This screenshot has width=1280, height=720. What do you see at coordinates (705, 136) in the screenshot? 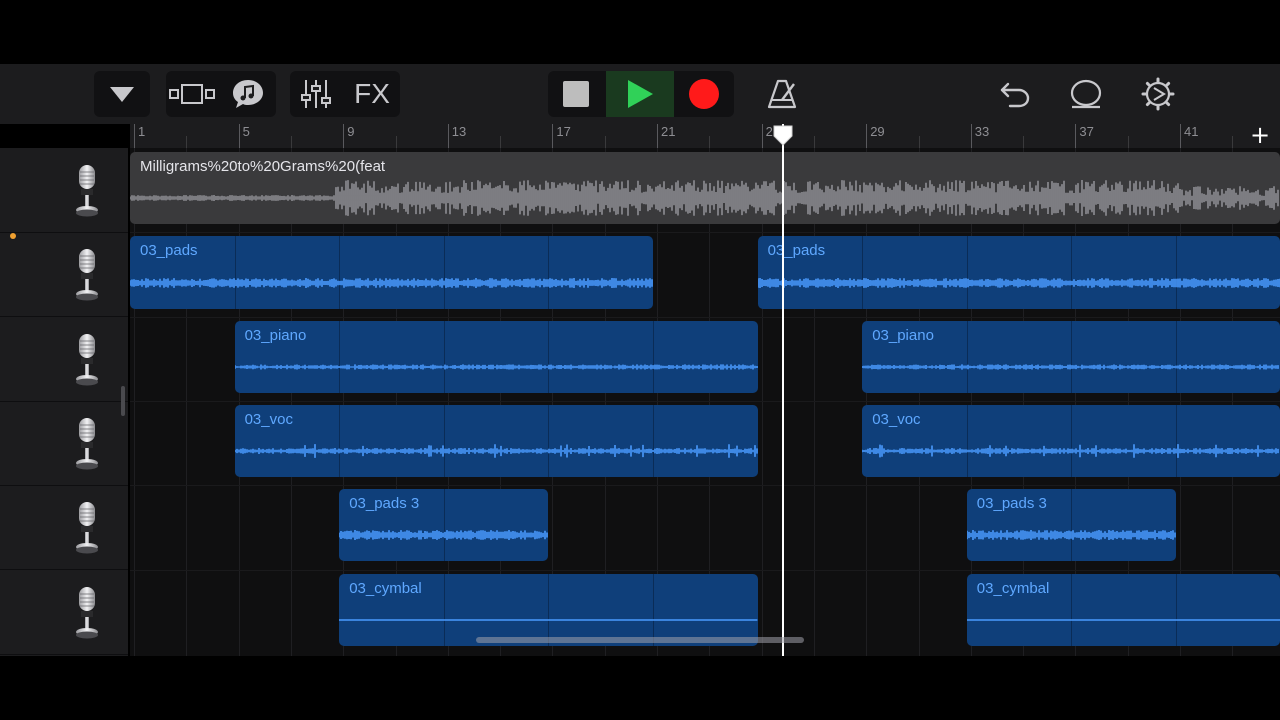
I see `timeline-ruler: 1 5 9 13 17 21 25 29 33 37 41` at bounding box center [705, 136].